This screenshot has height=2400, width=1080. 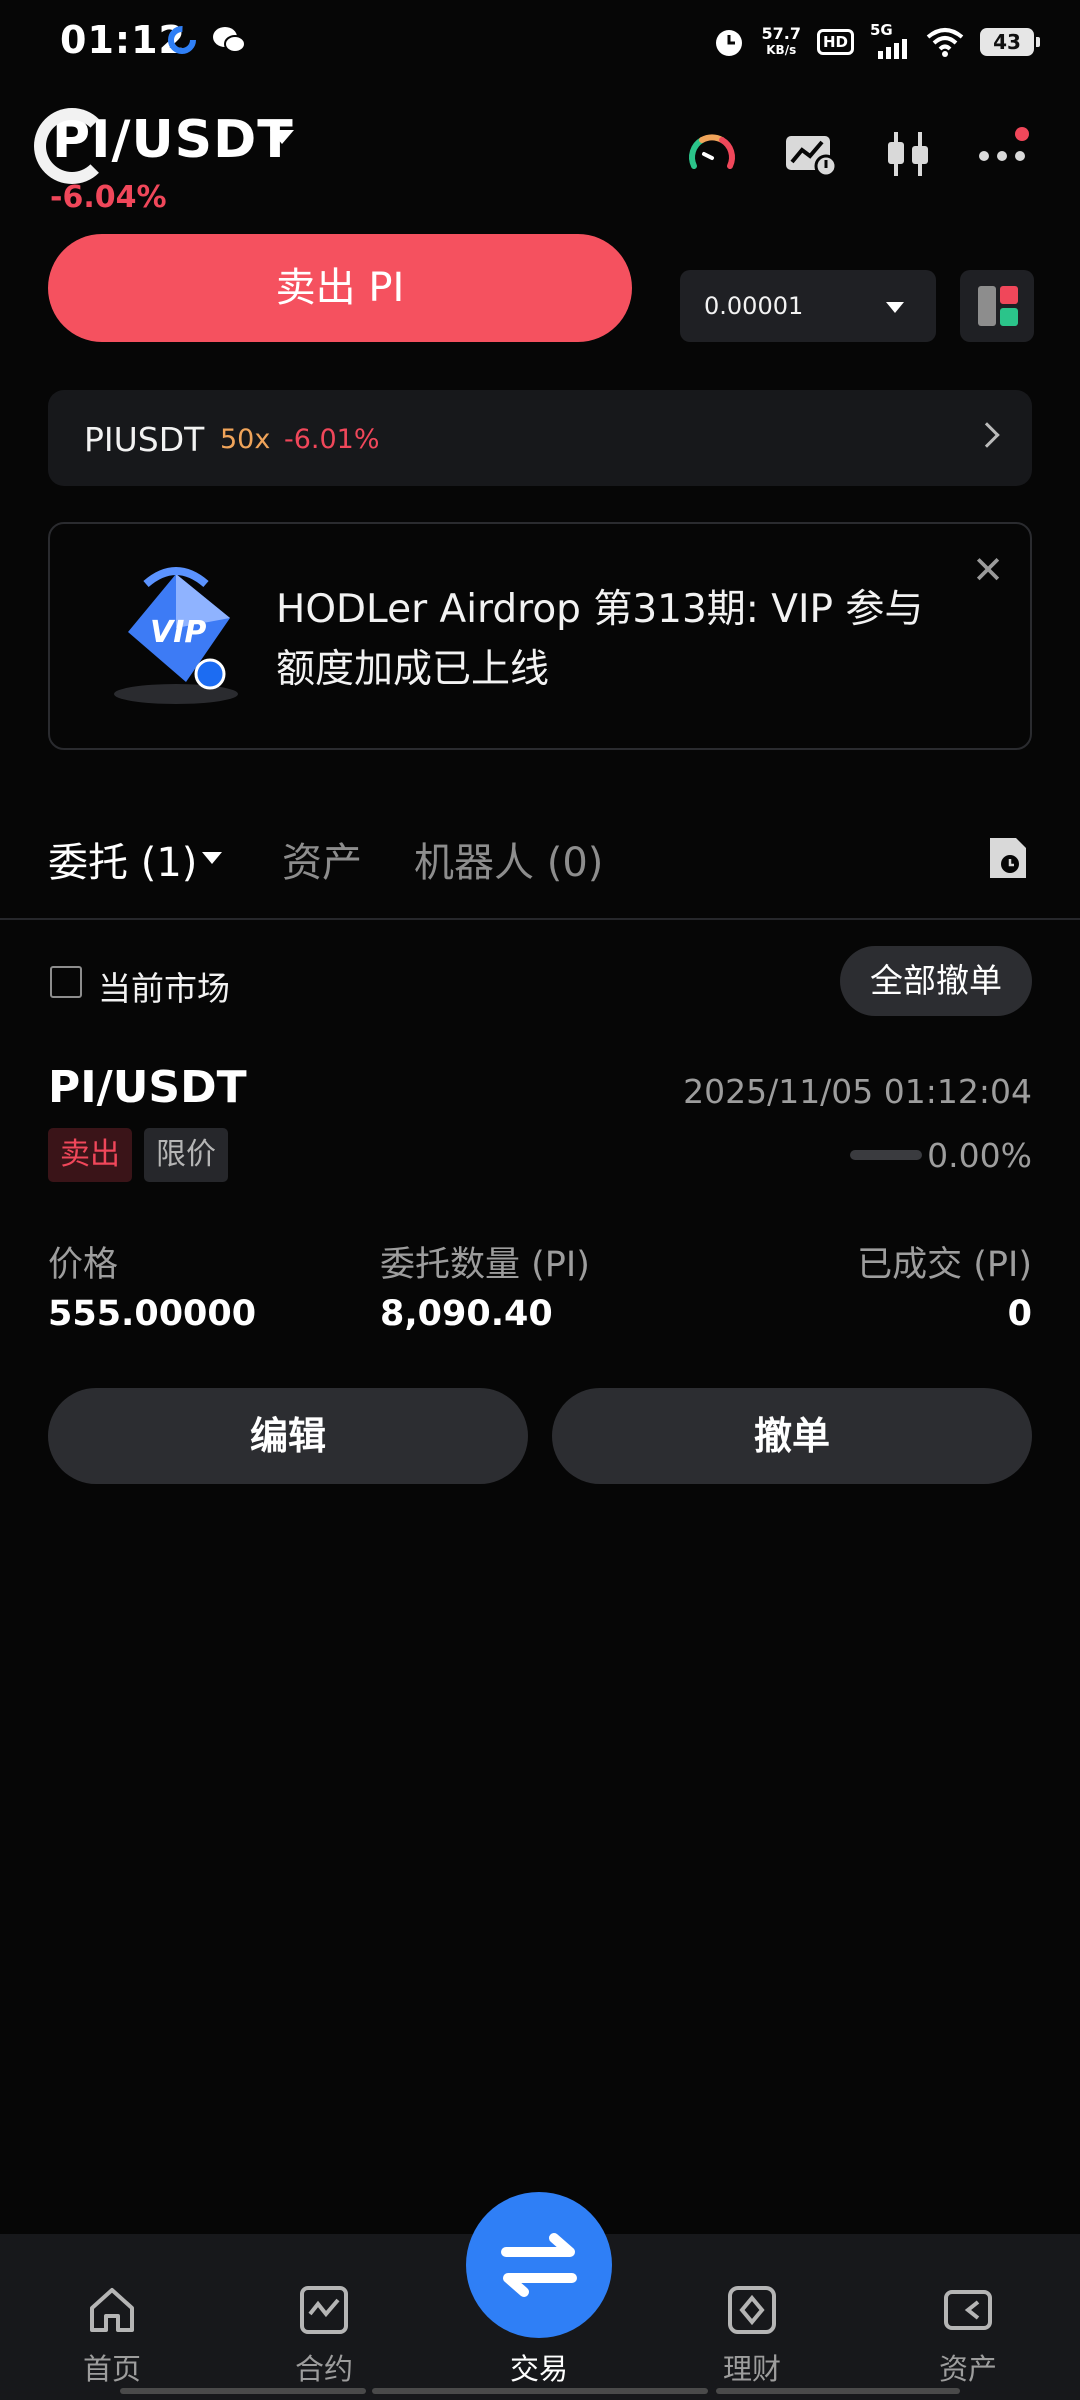 What do you see at coordinates (728, 43) in the screenshot?
I see `alarm-icon` at bounding box center [728, 43].